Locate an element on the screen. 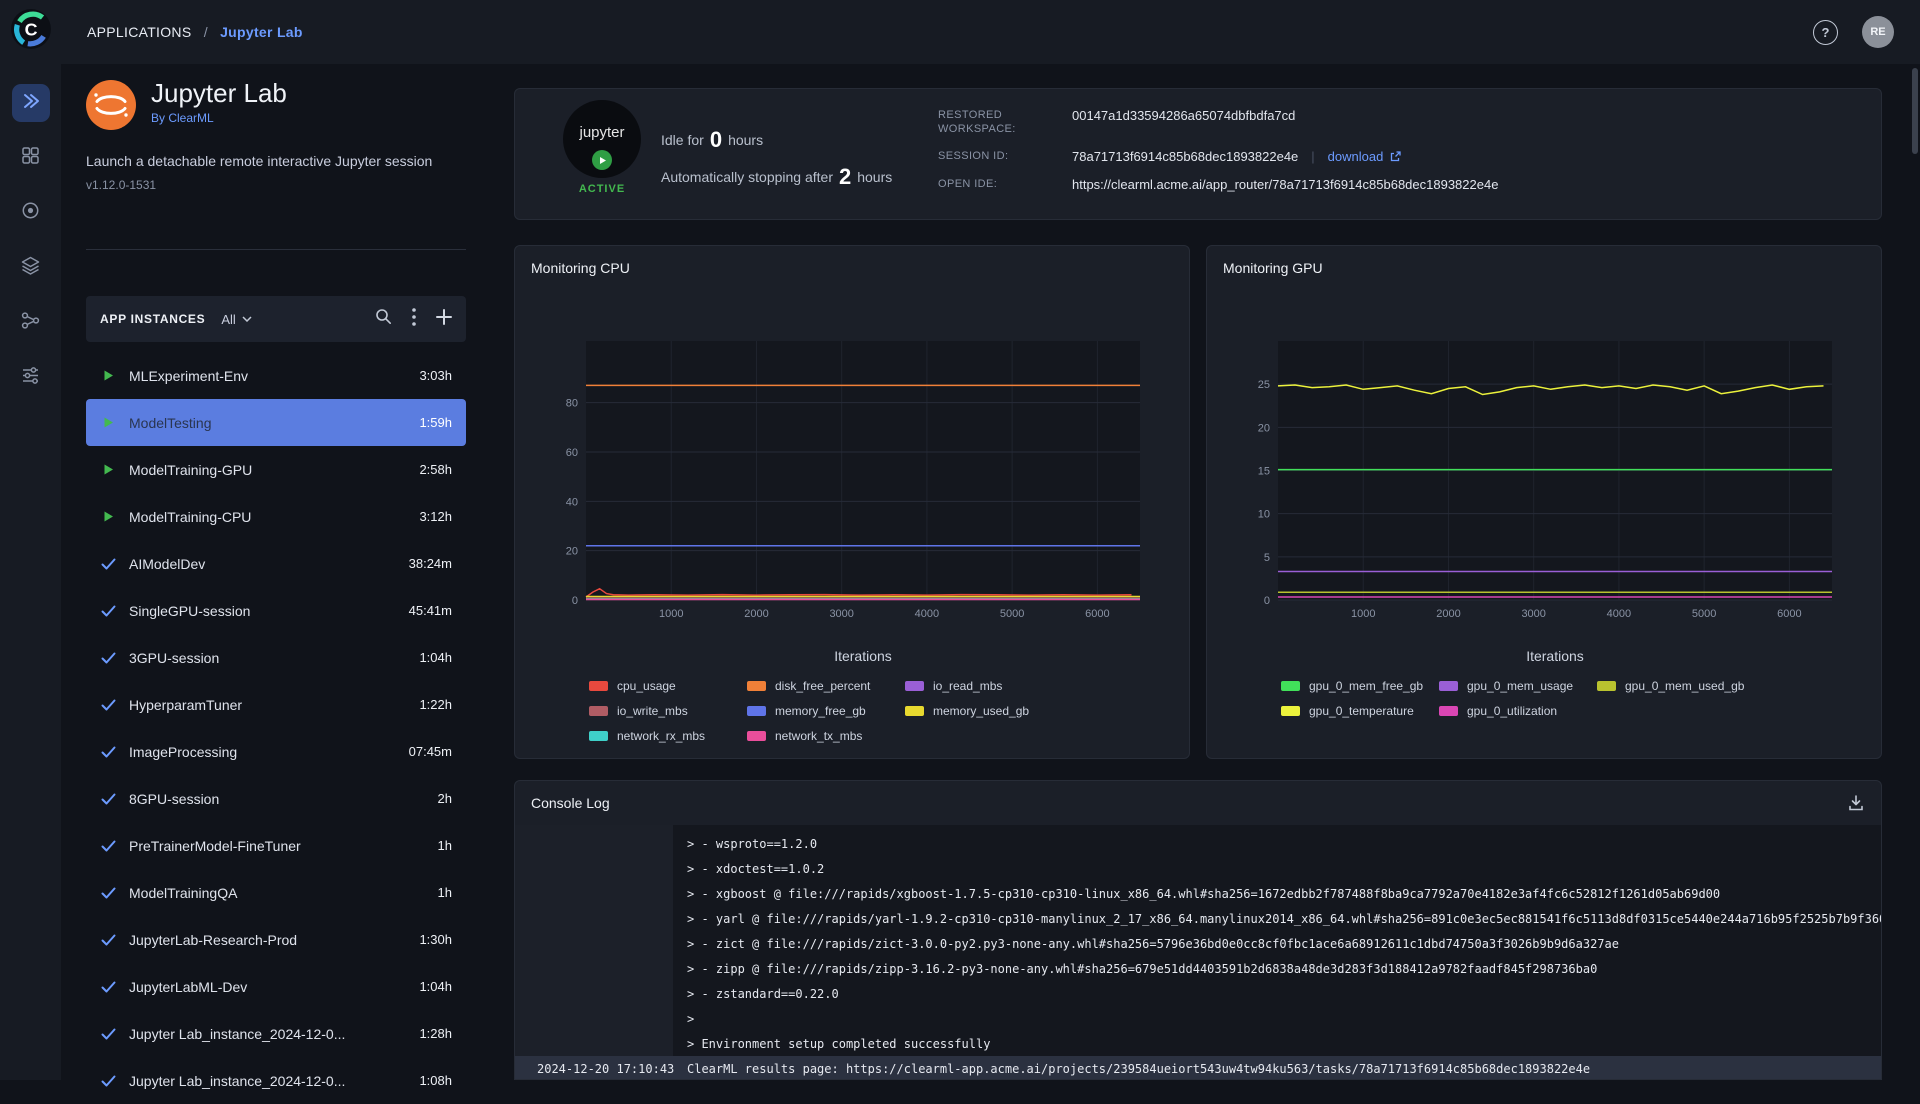  legend-item: gpu_0_mem_free_gb is located at coordinates (1360, 686).